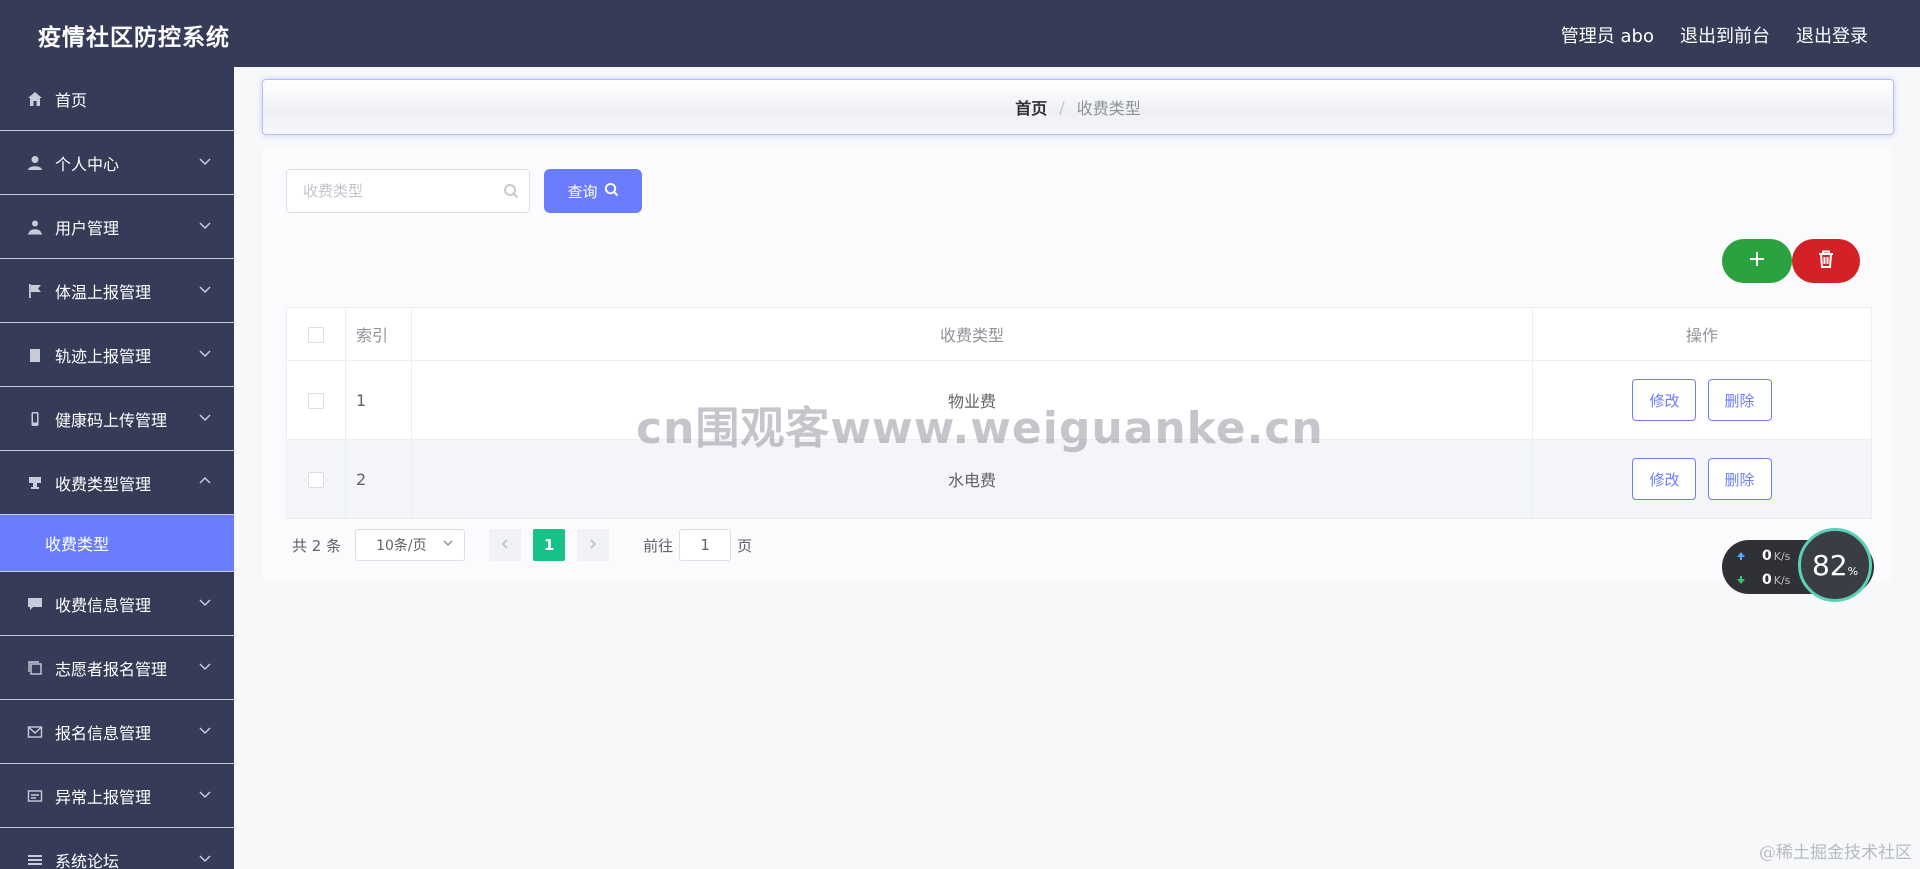 The height and width of the screenshot is (869, 1920). Describe the element at coordinates (960, 33) in the screenshot. I see `top-header: 疫情社区防控系统 管理员 abo 退出到前台 退出登录` at that location.